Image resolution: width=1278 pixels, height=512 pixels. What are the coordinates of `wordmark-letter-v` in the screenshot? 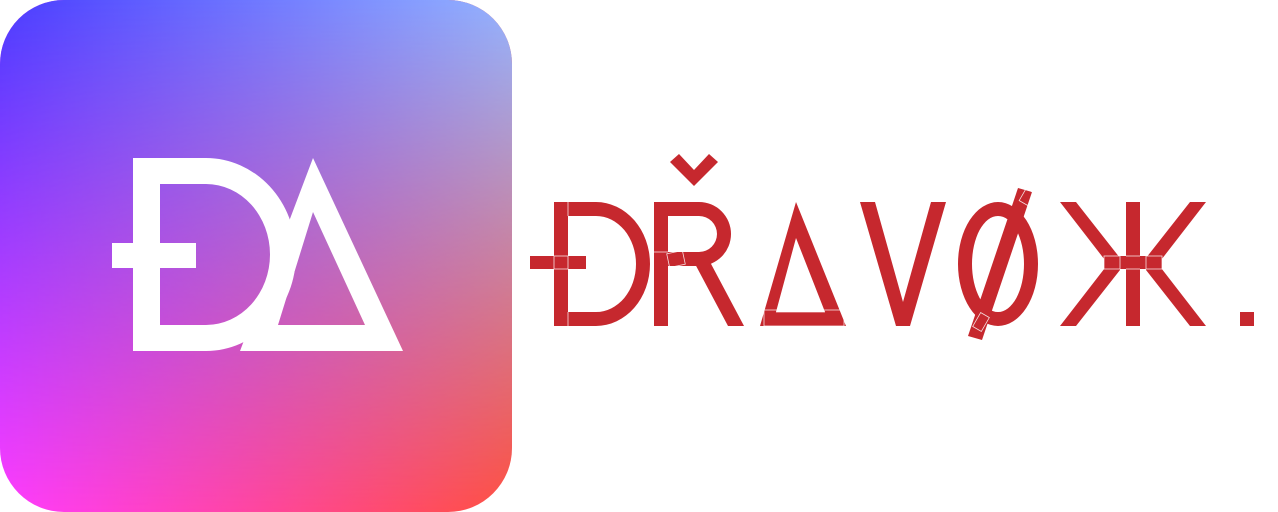 It's located at (903, 264).